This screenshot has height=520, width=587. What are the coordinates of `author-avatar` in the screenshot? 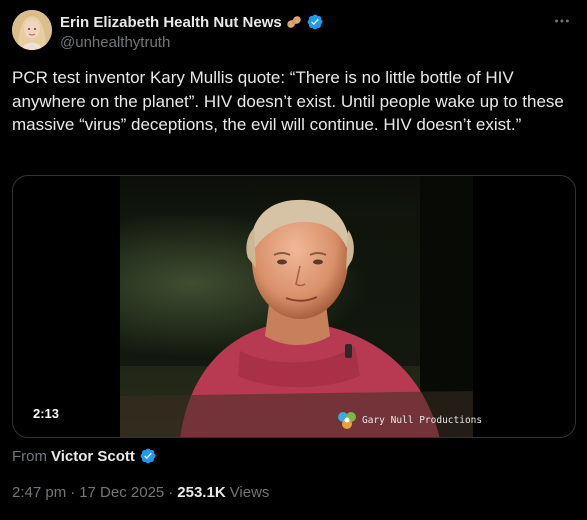 It's located at (32, 30).